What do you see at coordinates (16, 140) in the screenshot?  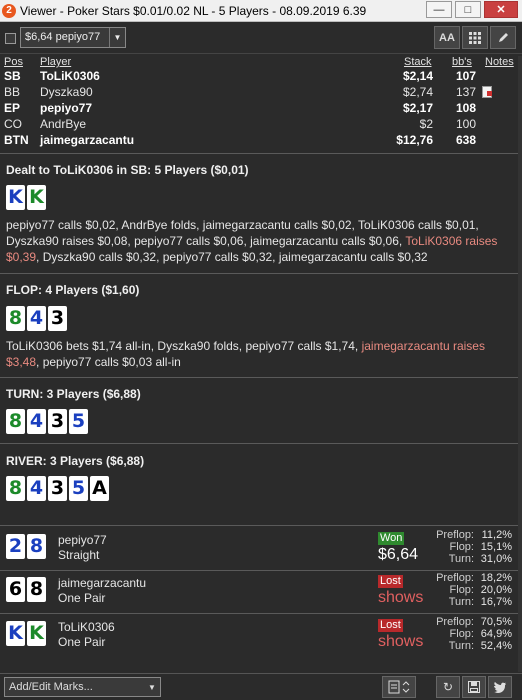 I see `player-pos: BTN` at bounding box center [16, 140].